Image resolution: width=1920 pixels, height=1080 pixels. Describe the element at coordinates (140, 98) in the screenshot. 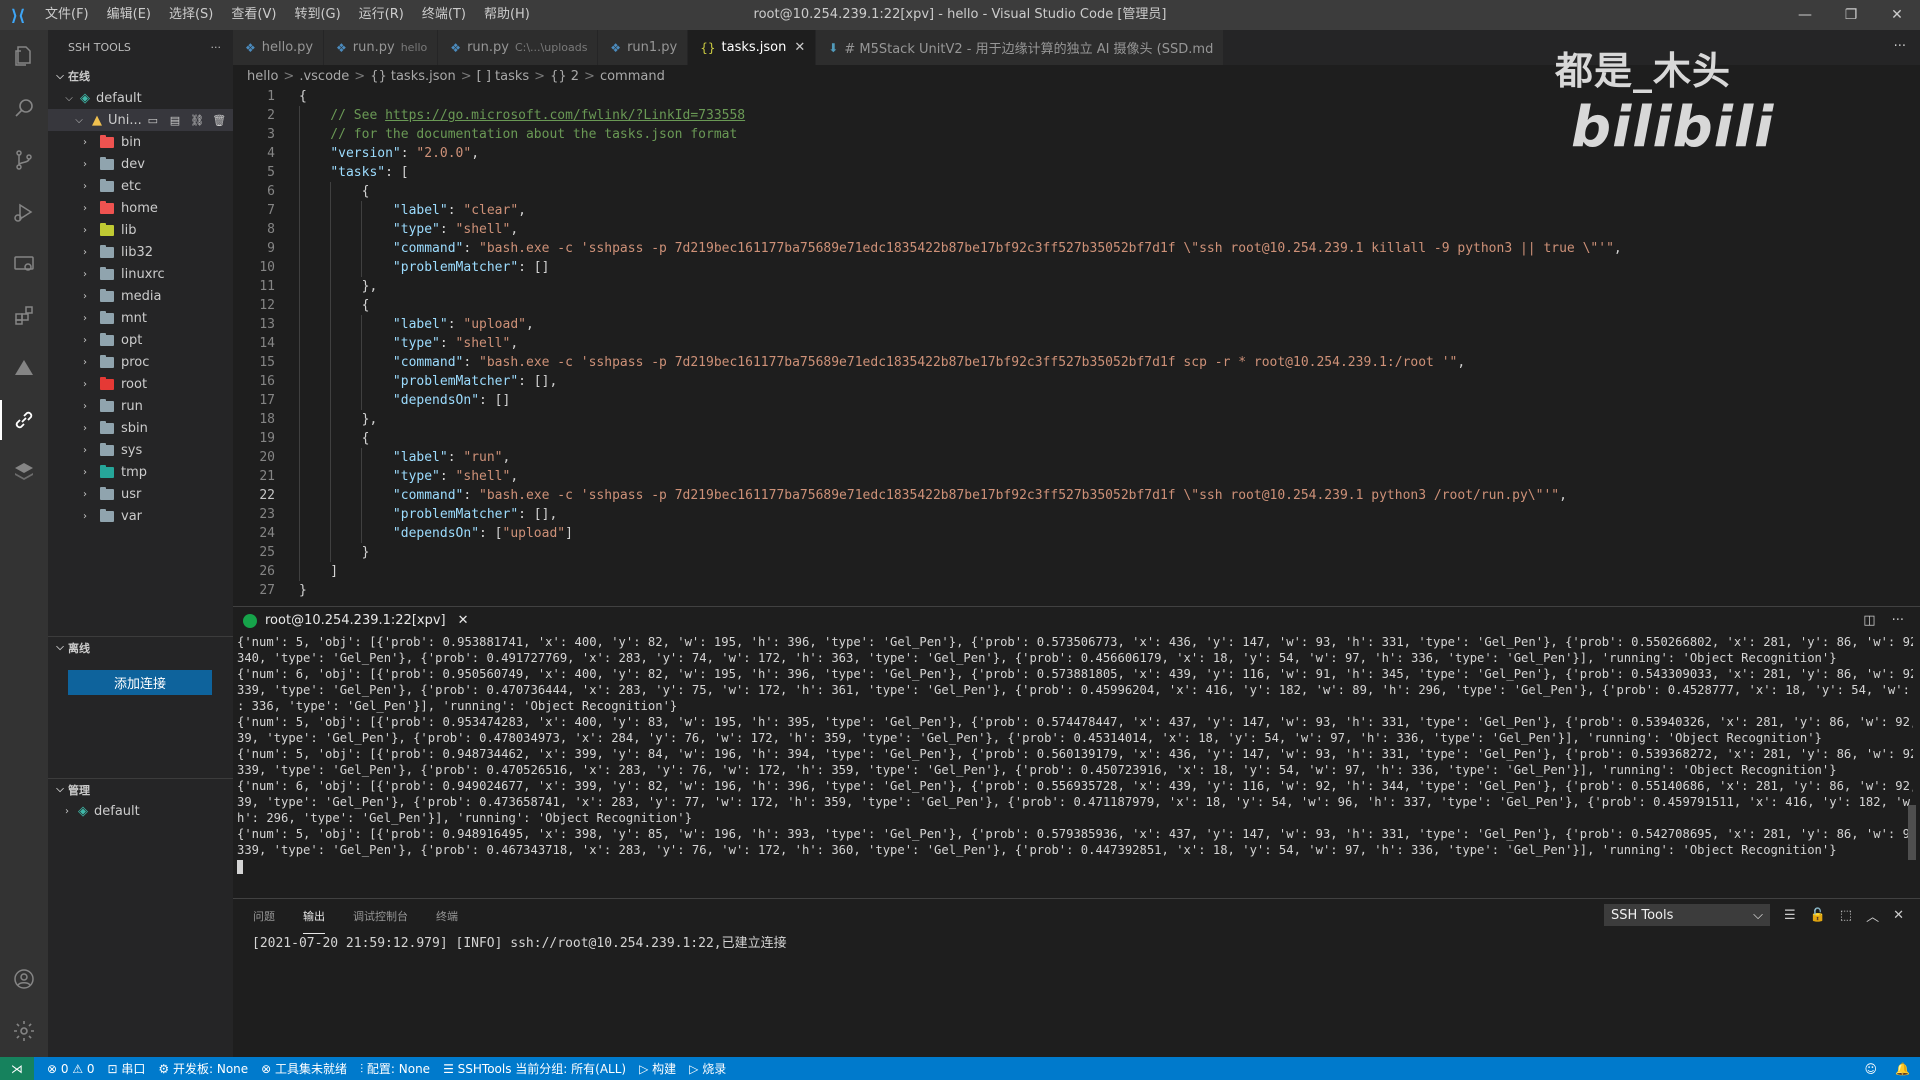

I see `tree-group-default: ⌵ ◈ default` at that location.